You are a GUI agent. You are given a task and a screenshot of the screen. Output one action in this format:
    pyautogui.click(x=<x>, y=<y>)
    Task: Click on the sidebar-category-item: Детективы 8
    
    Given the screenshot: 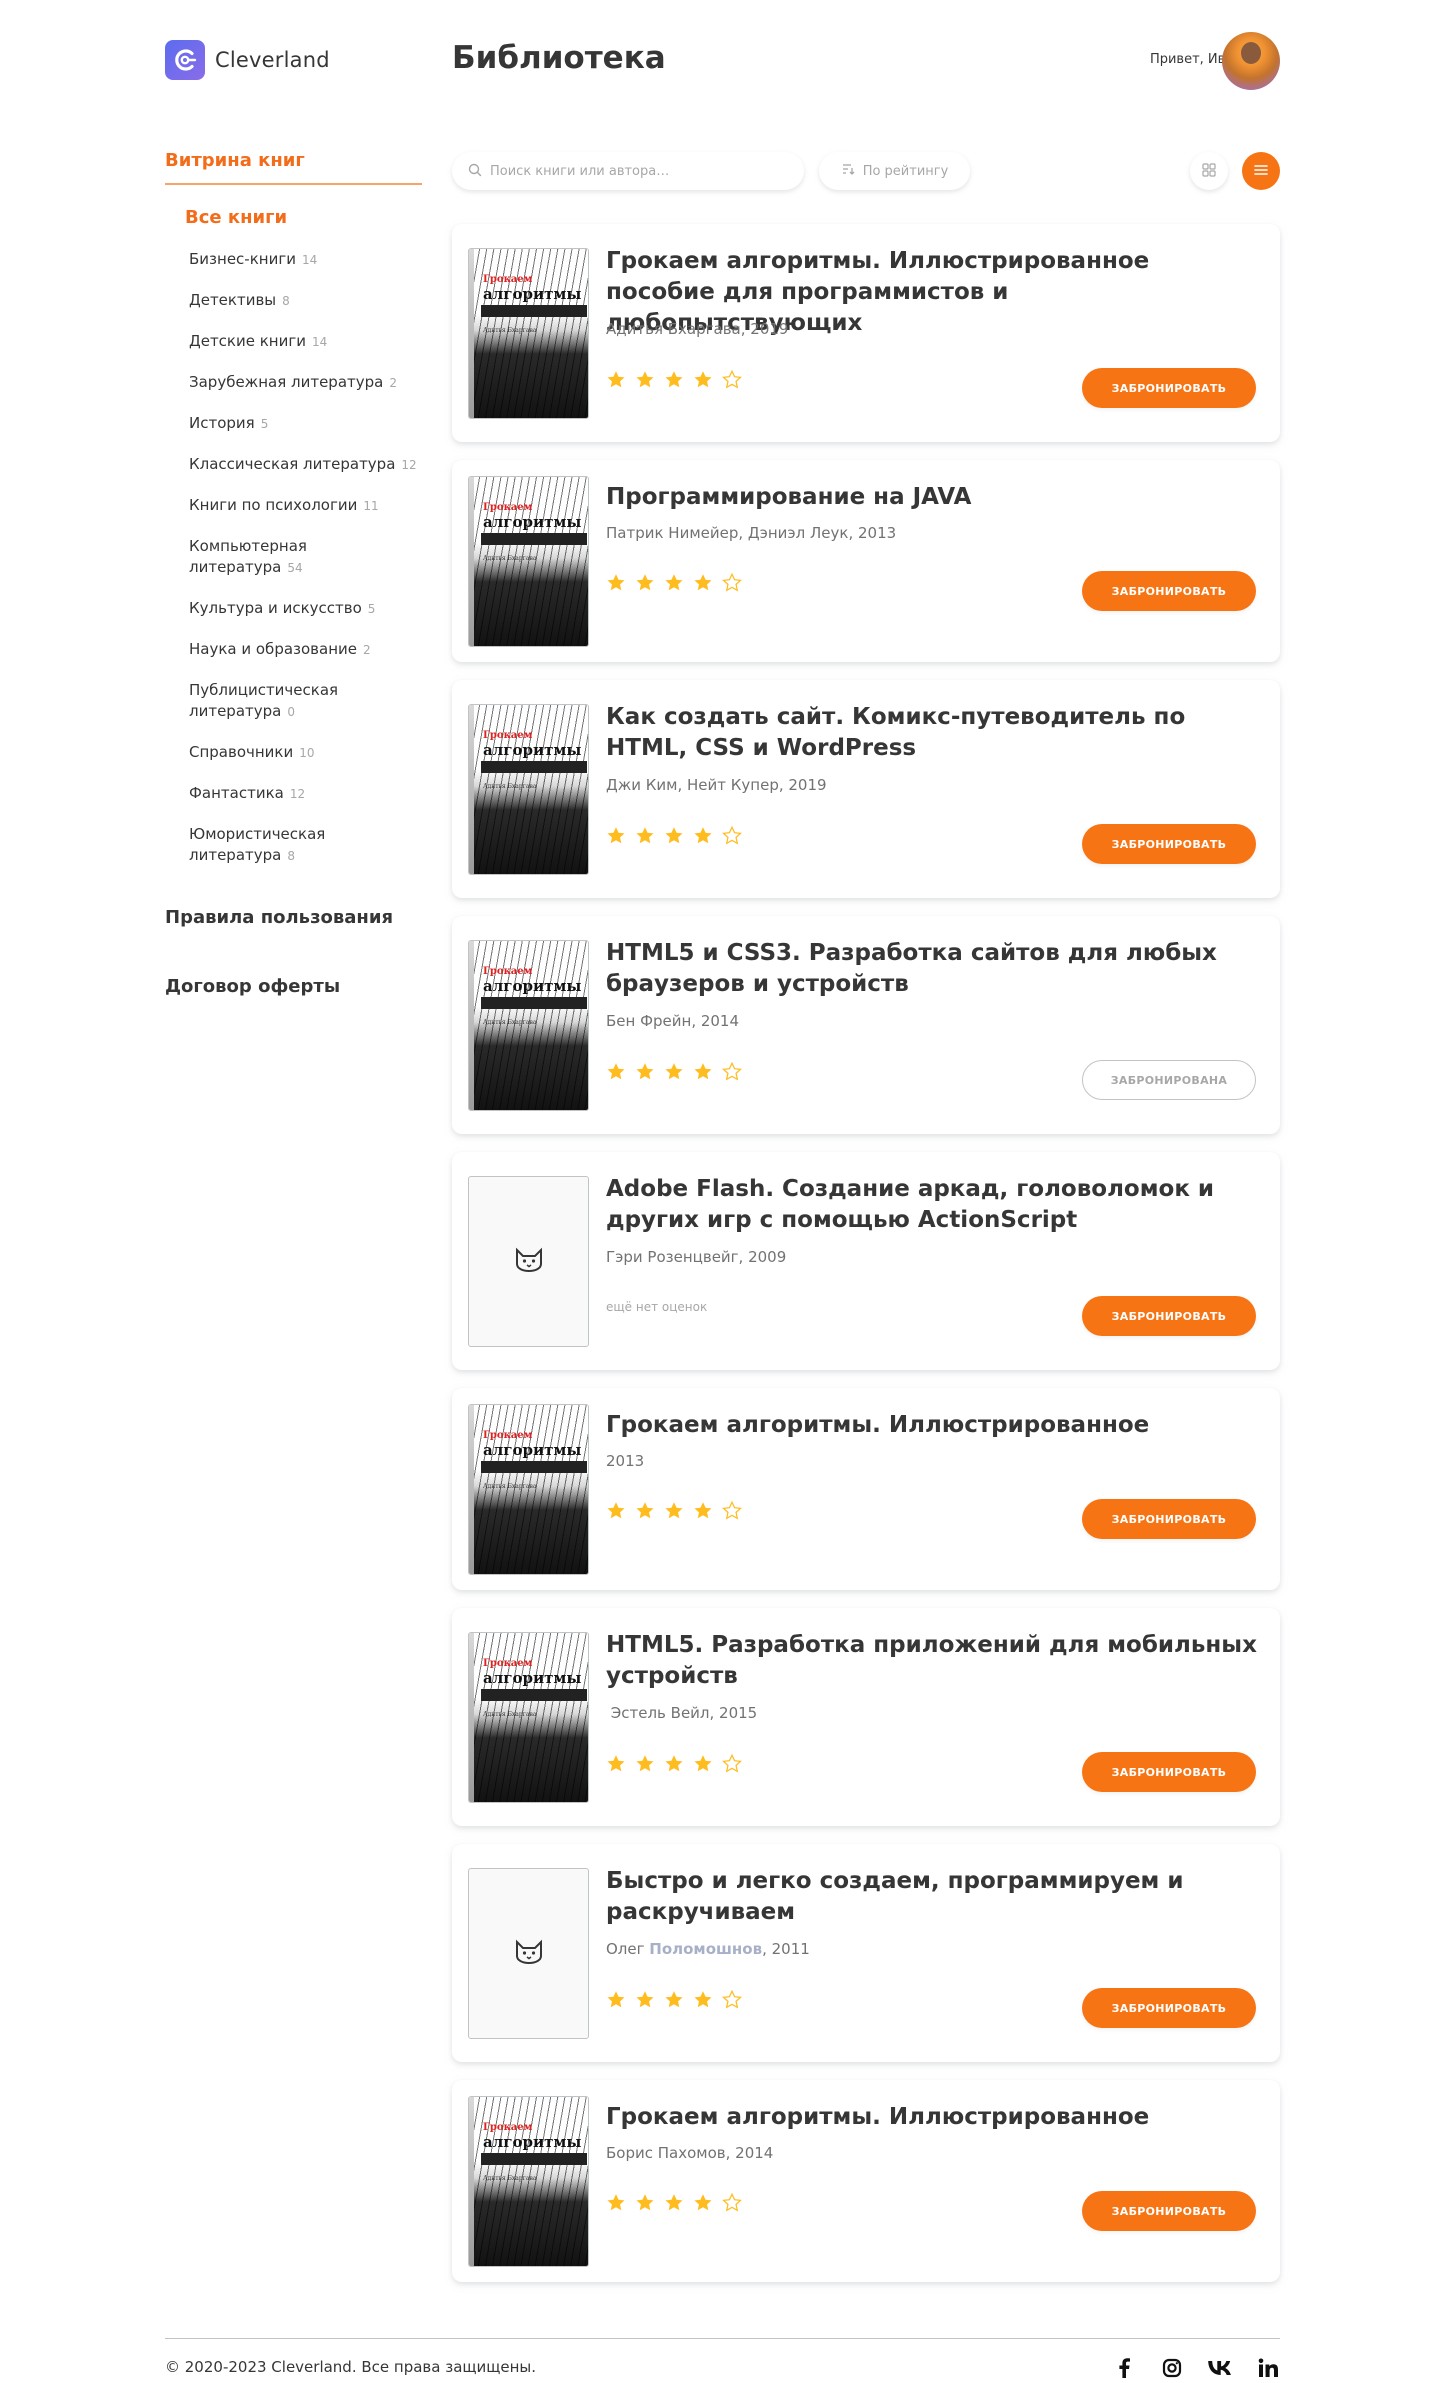 What is the action you would take?
    pyautogui.click(x=305, y=301)
    